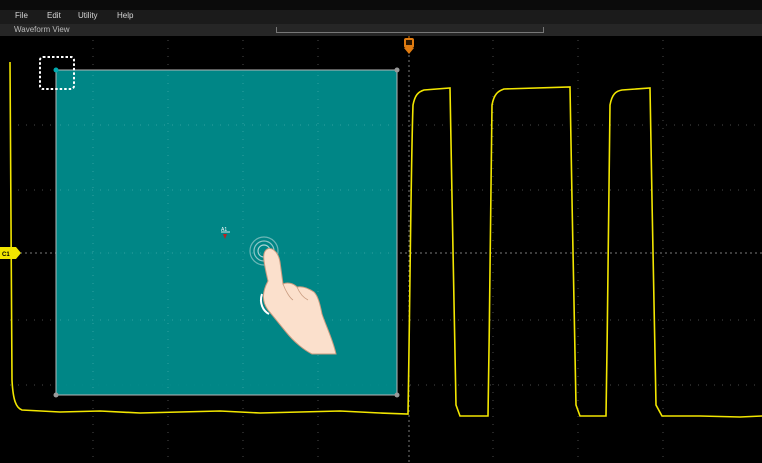  What do you see at coordinates (381, 5) in the screenshot?
I see `top-strip` at bounding box center [381, 5].